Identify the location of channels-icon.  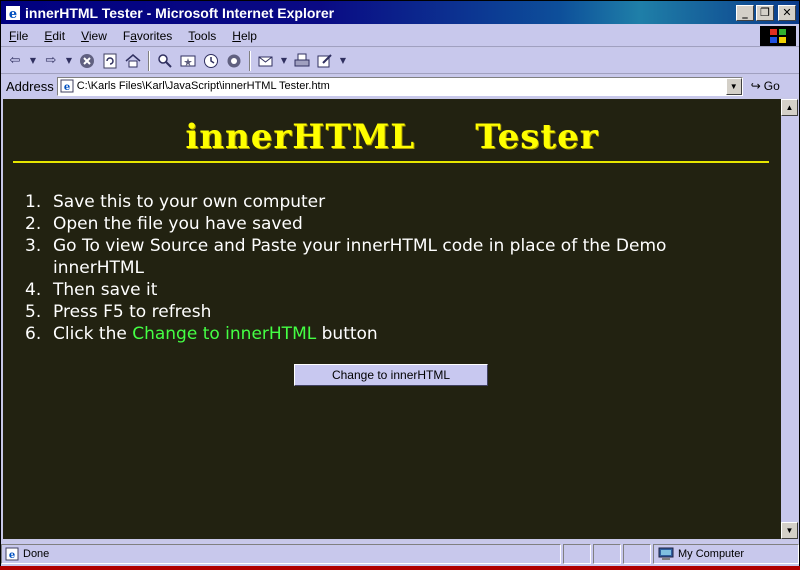
(234, 61).